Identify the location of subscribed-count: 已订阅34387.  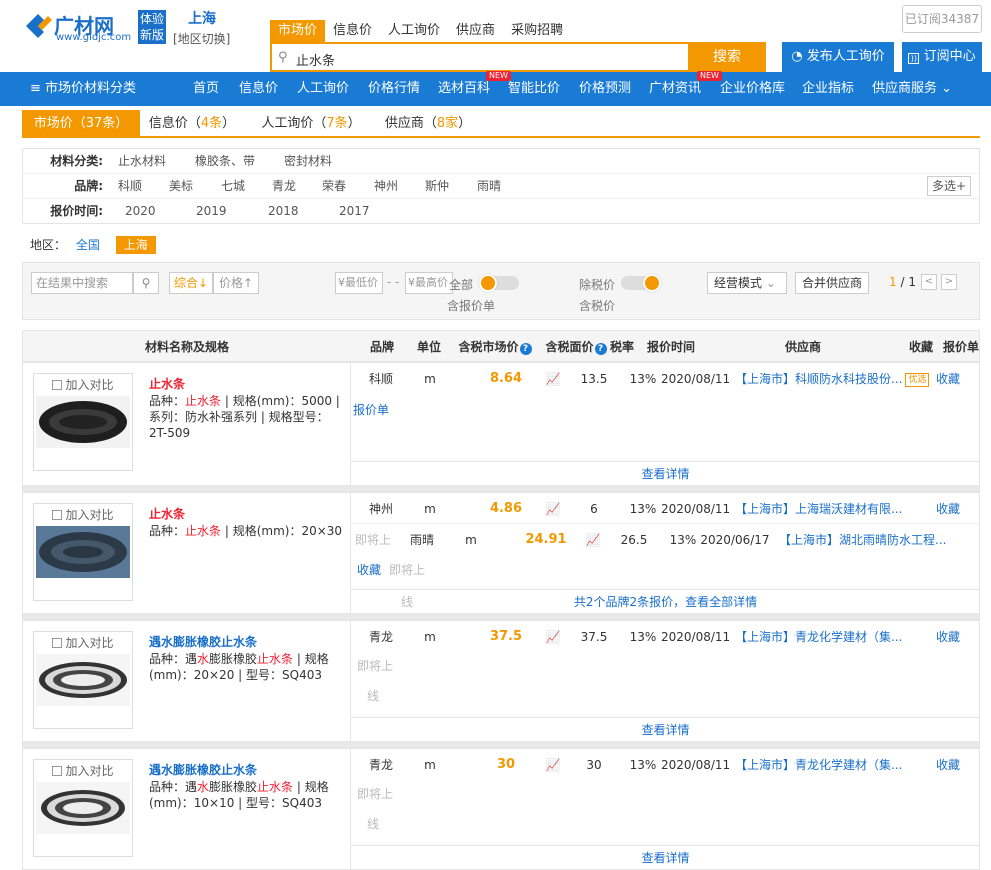
(942, 19).